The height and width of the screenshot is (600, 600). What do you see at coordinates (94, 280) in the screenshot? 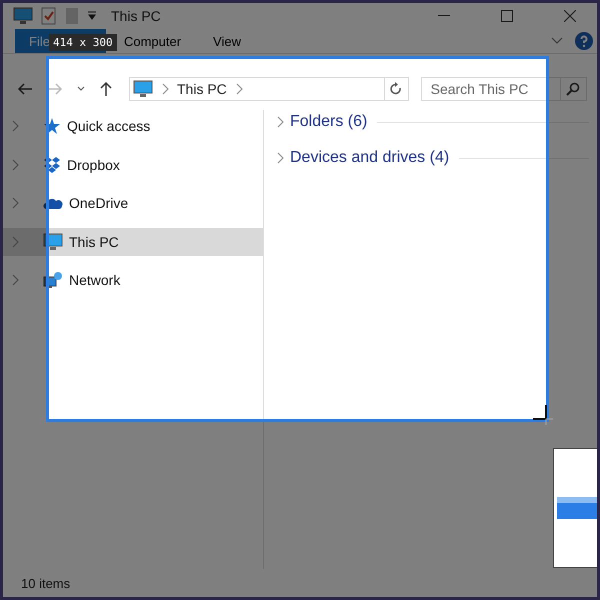
I see `nav-label: Network` at bounding box center [94, 280].